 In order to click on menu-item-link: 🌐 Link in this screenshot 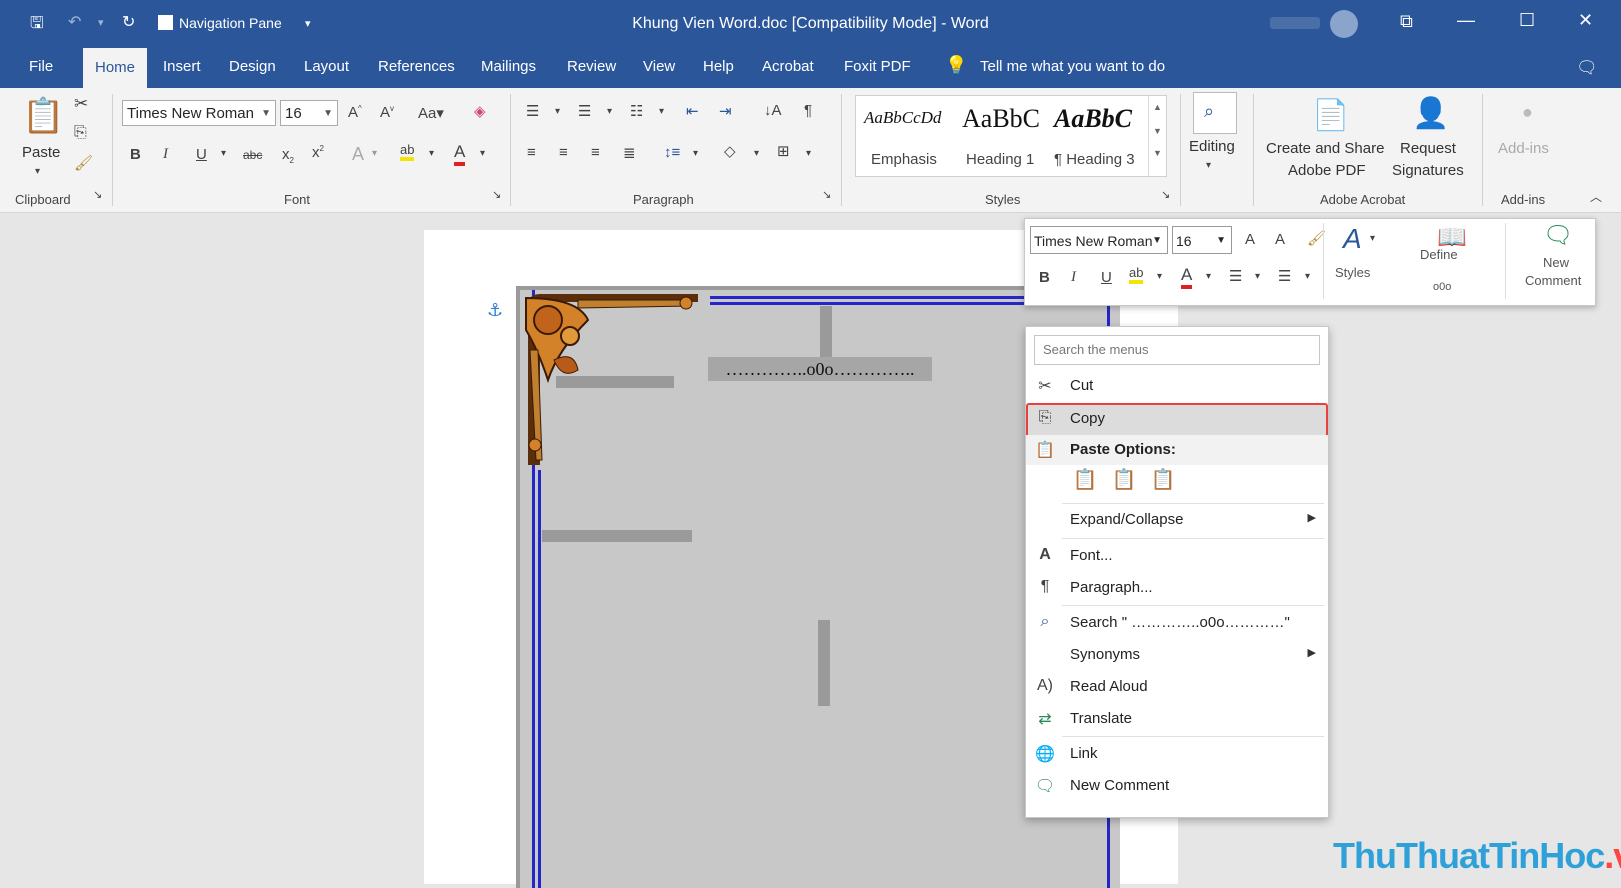, I will do `click(1177, 754)`.